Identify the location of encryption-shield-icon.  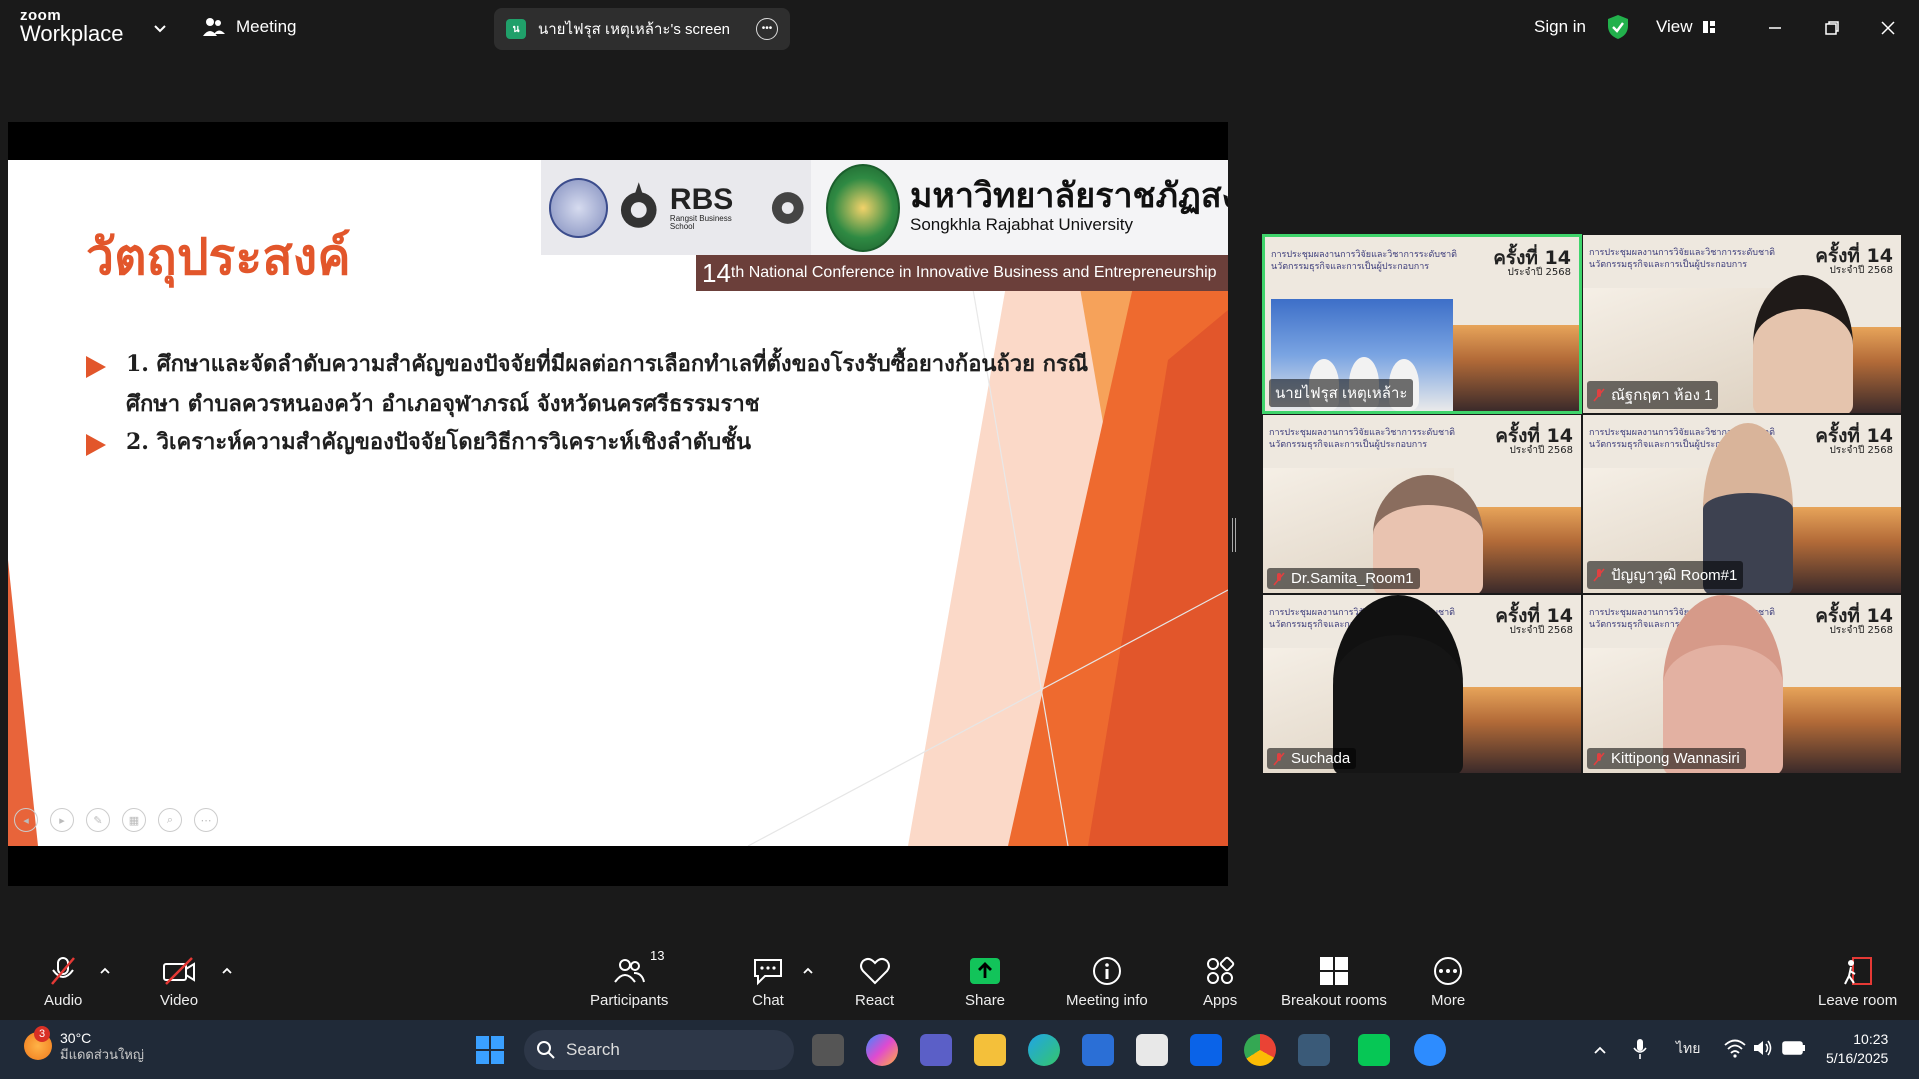
(1618, 27).